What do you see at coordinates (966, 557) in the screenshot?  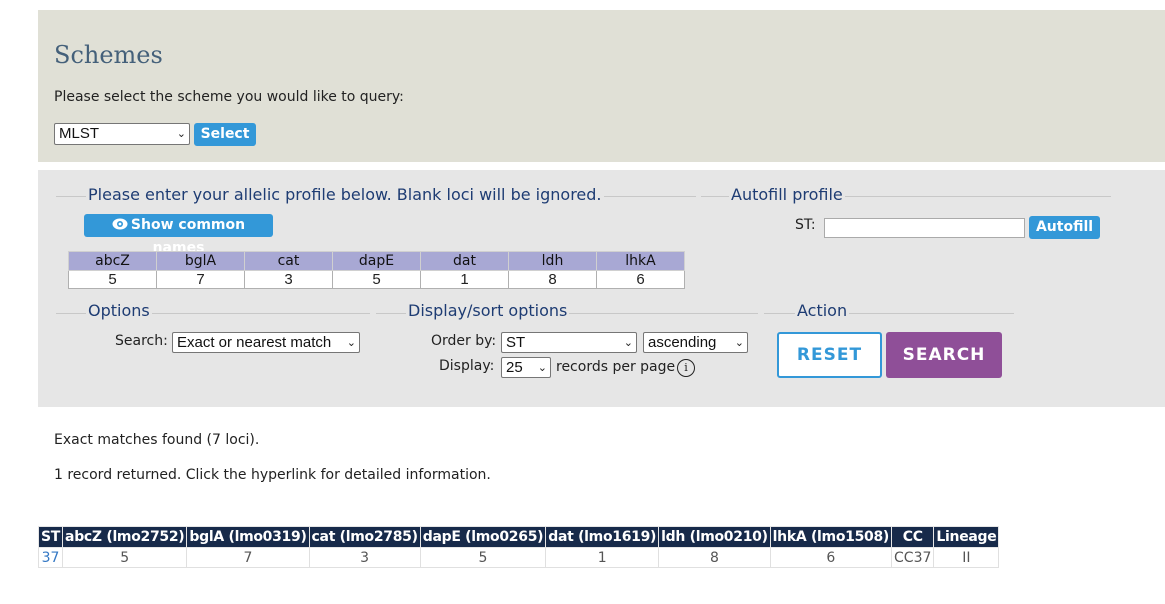 I see `table-cell: II` at bounding box center [966, 557].